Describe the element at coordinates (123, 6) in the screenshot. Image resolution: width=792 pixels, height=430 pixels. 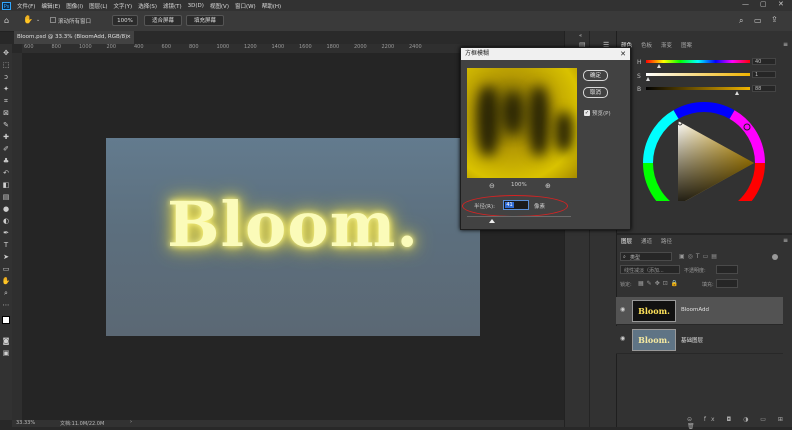
I see `menu-type: 文字(Y)` at that location.